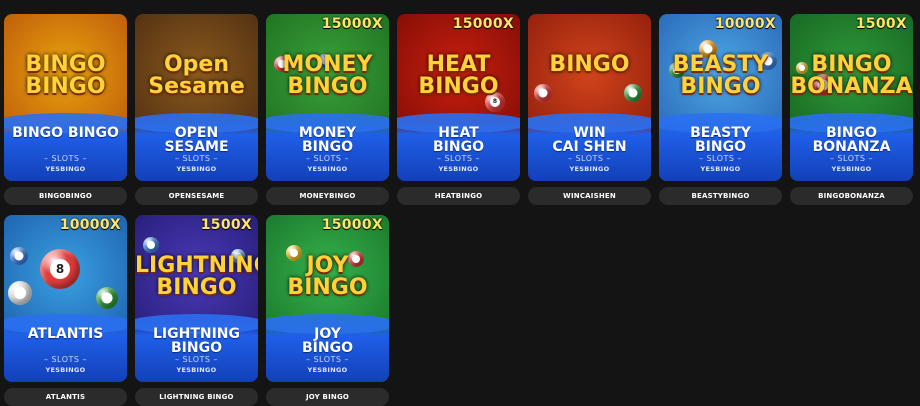 The height and width of the screenshot is (406, 920). What do you see at coordinates (327, 75) in the screenshot?
I see `game-logo: MONEY BINGO` at bounding box center [327, 75].